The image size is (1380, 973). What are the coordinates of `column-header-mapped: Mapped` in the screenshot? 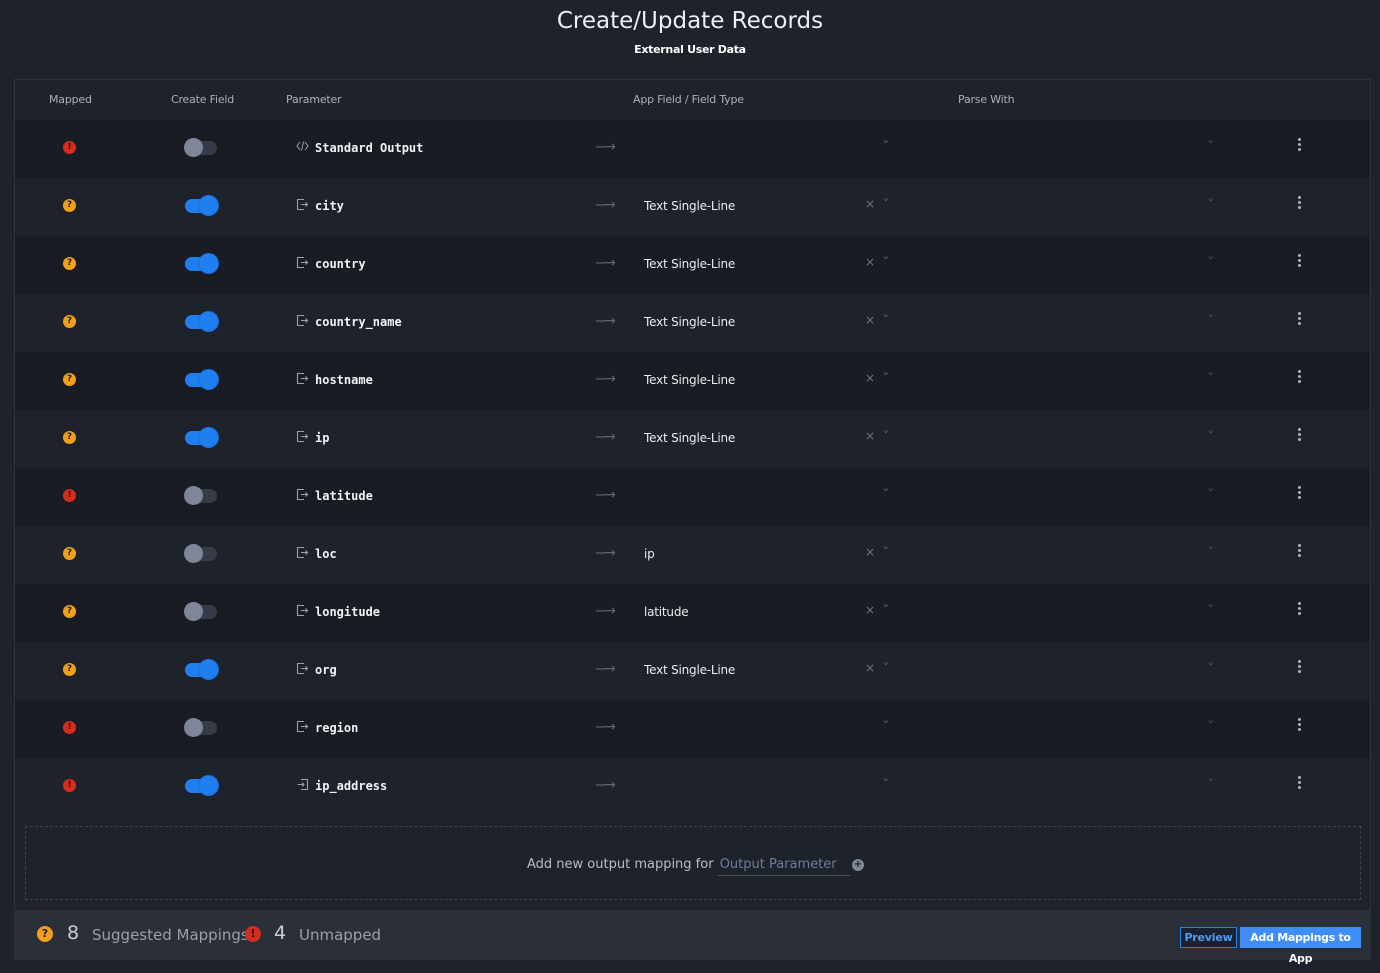 It's located at (70, 99).